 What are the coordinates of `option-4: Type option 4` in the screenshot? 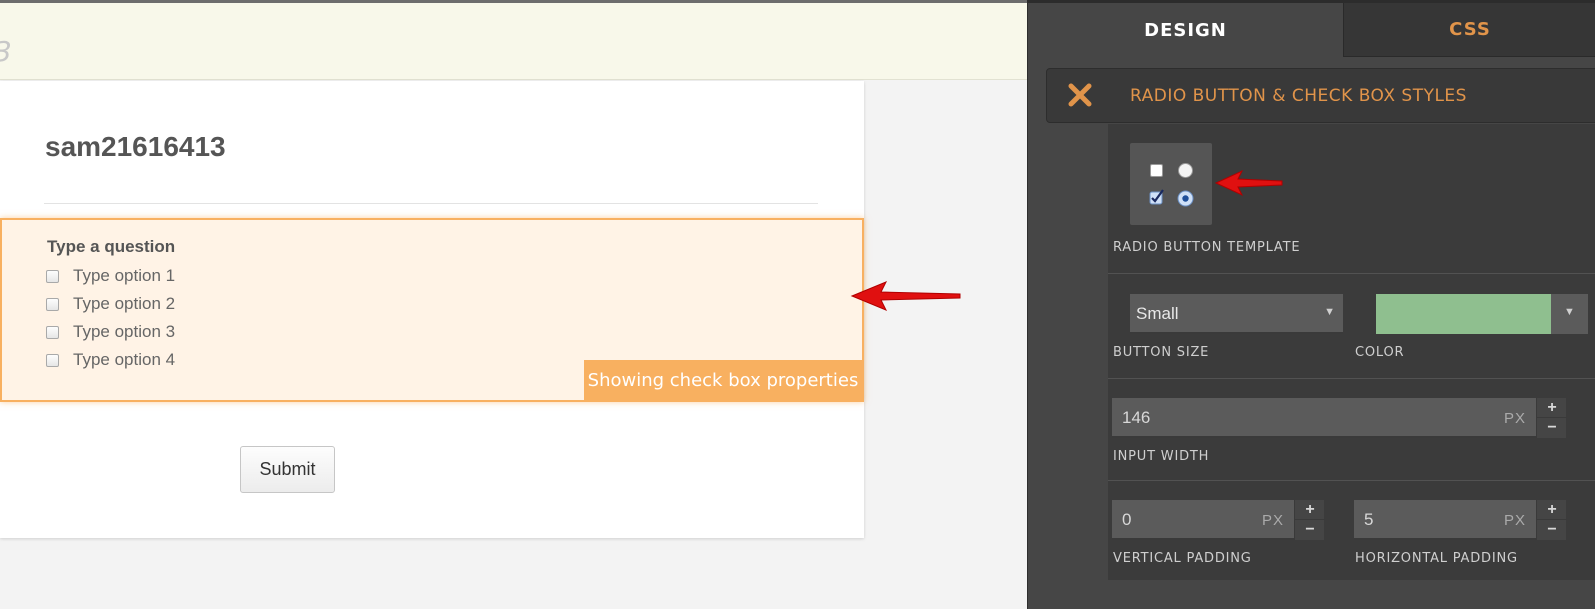 It's located at (110, 360).